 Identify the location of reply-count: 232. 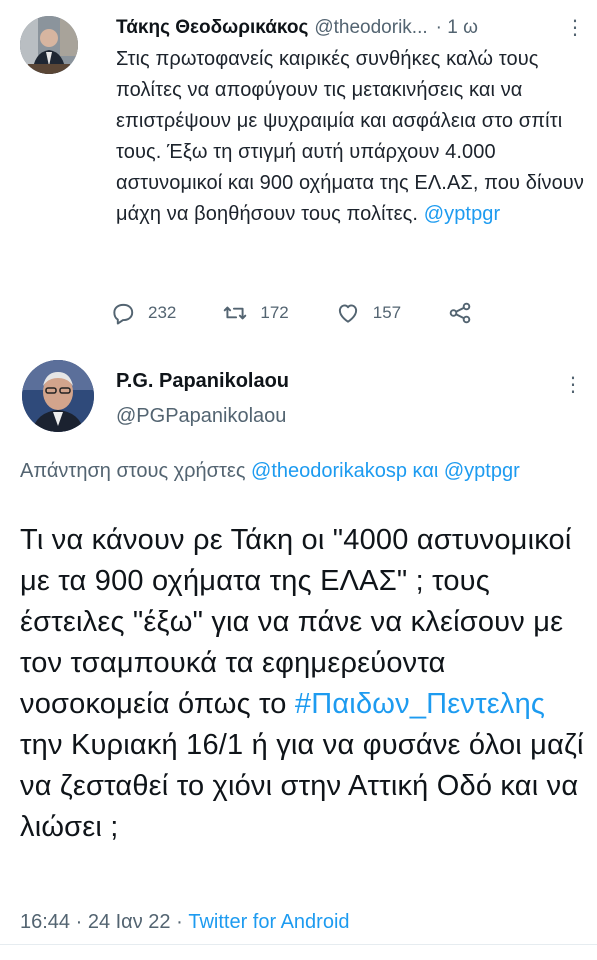
(162, 312).